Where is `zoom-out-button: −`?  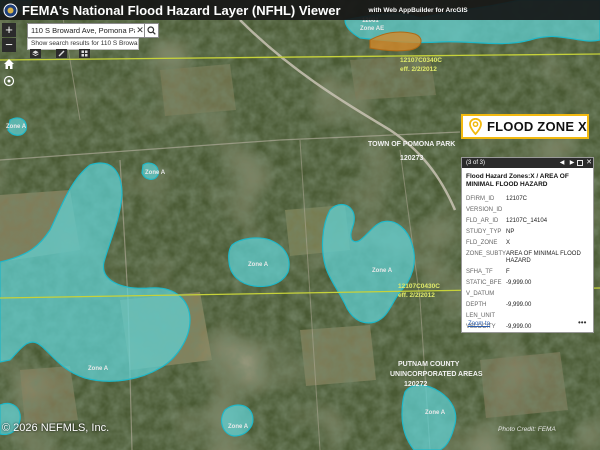
zoom-out-button: − is located at coordinates (9, 45).